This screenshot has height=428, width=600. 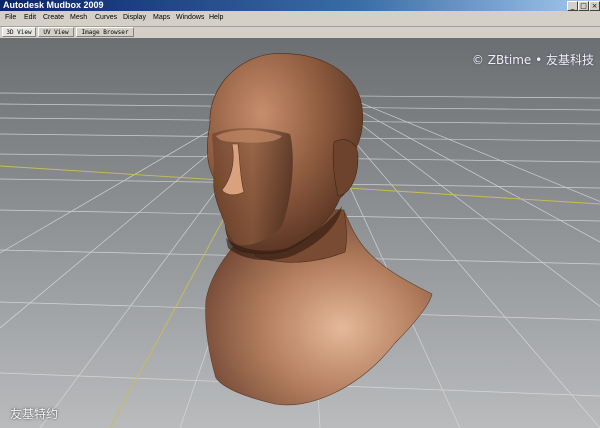 What do you see at coordinates (56, 32) in the screenshot?
I see `tab-uv-view: UV View` at bounding box center [56, 32].